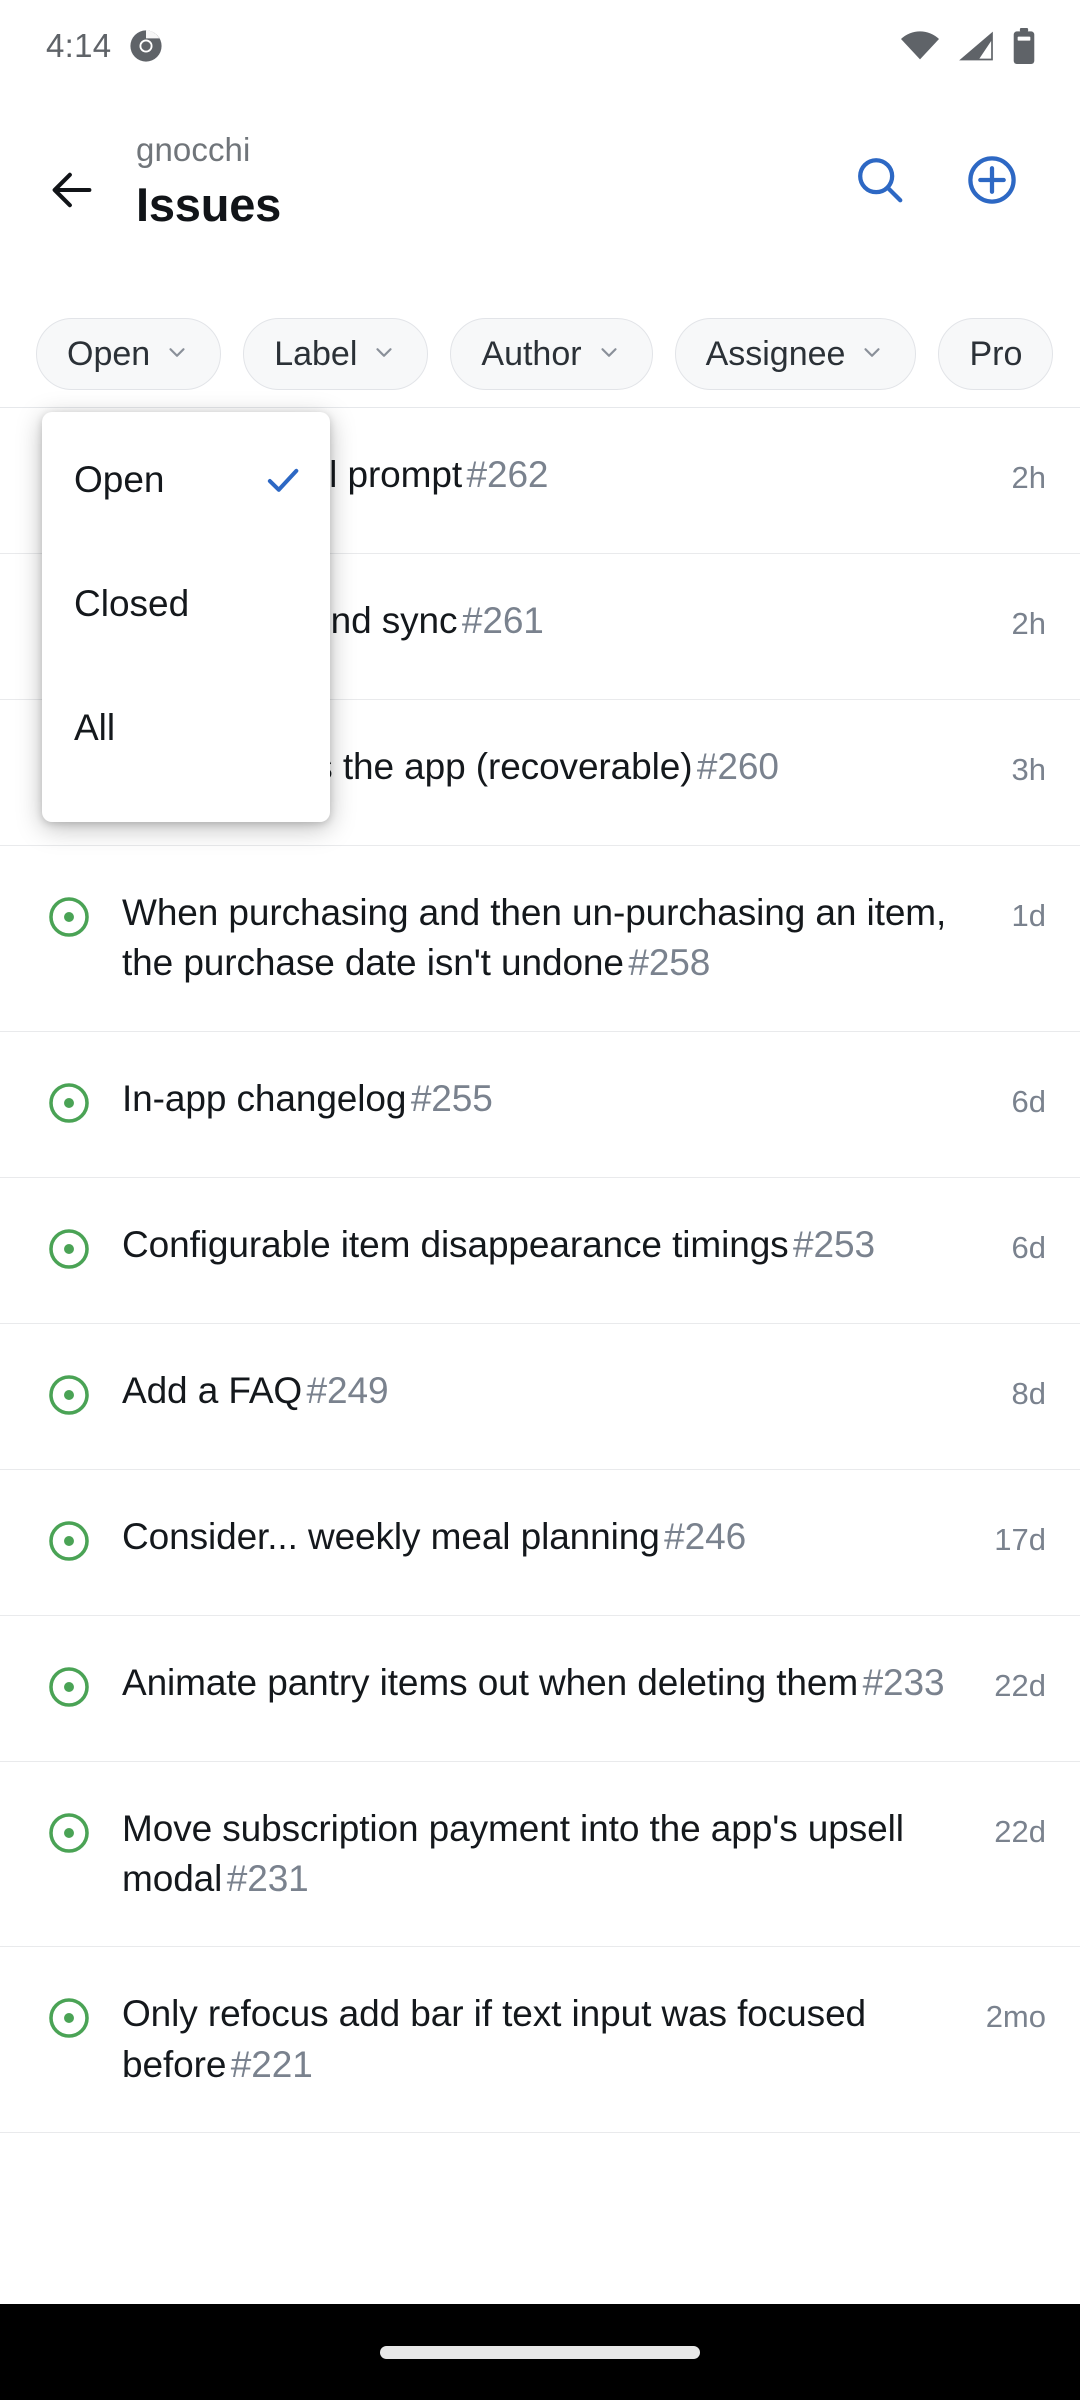  What do you see at coordinates (1024, 46) in the screenshot?
I see `battery-icon` at bounding box center [1024, 46].